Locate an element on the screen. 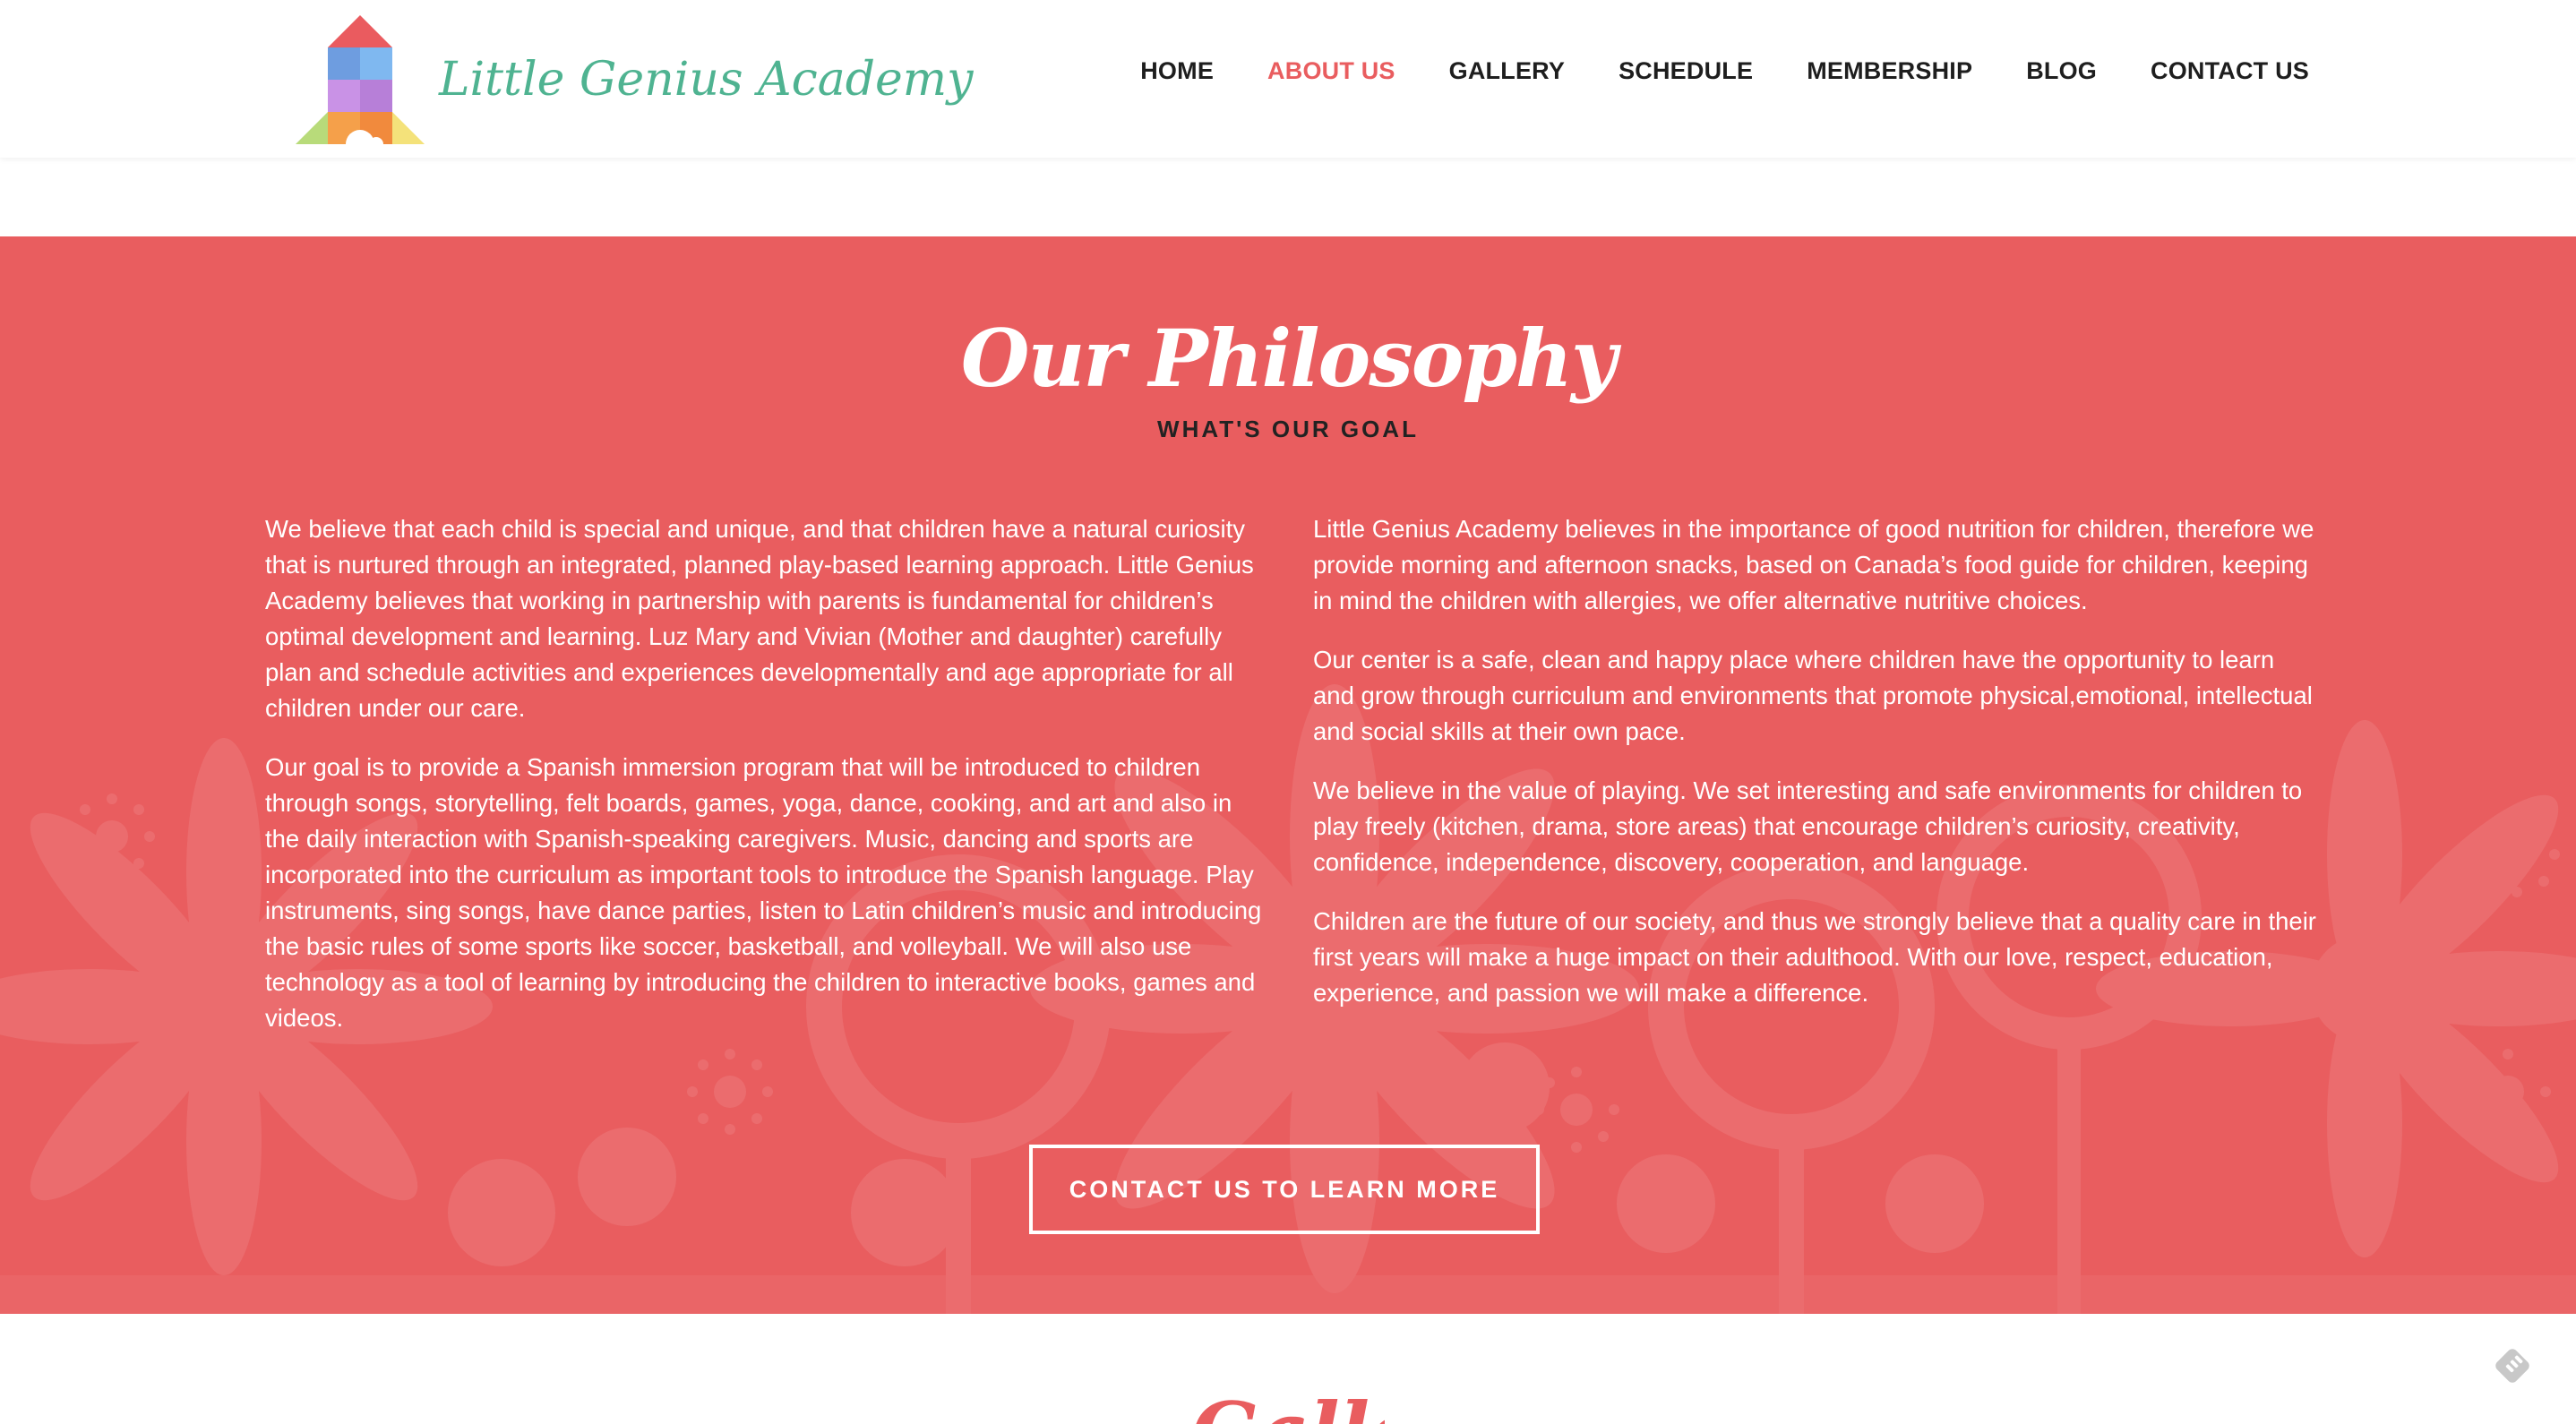  contact-us-cta-button: CONTACT US TO LEARN MORE is located at coordinates (1284, 1189).